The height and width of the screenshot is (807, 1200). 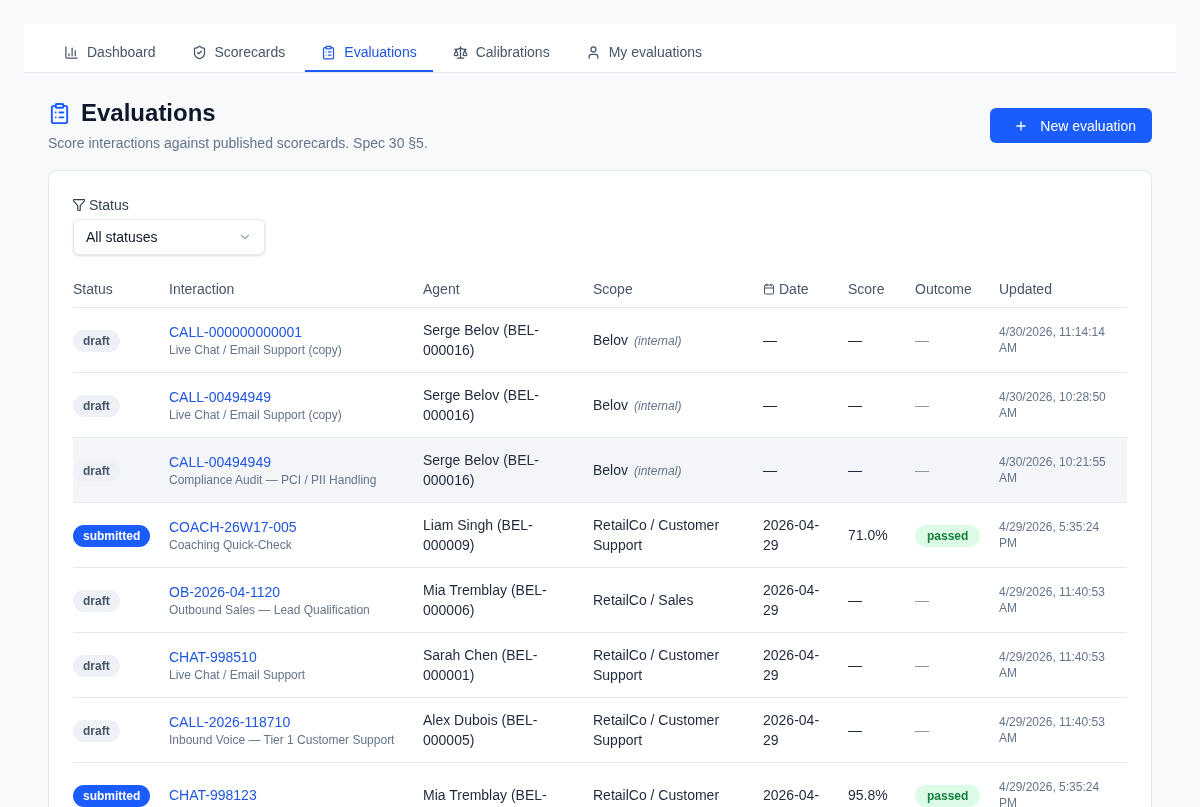 I want to click on scorecard-name: Coaching Quick-Check, so click(x=230, y=545).